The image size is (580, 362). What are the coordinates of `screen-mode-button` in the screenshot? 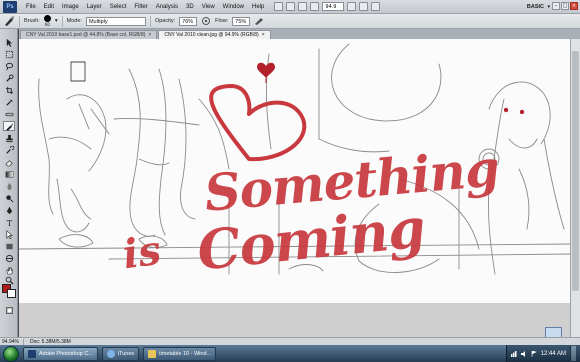 It's located at (376, 6).